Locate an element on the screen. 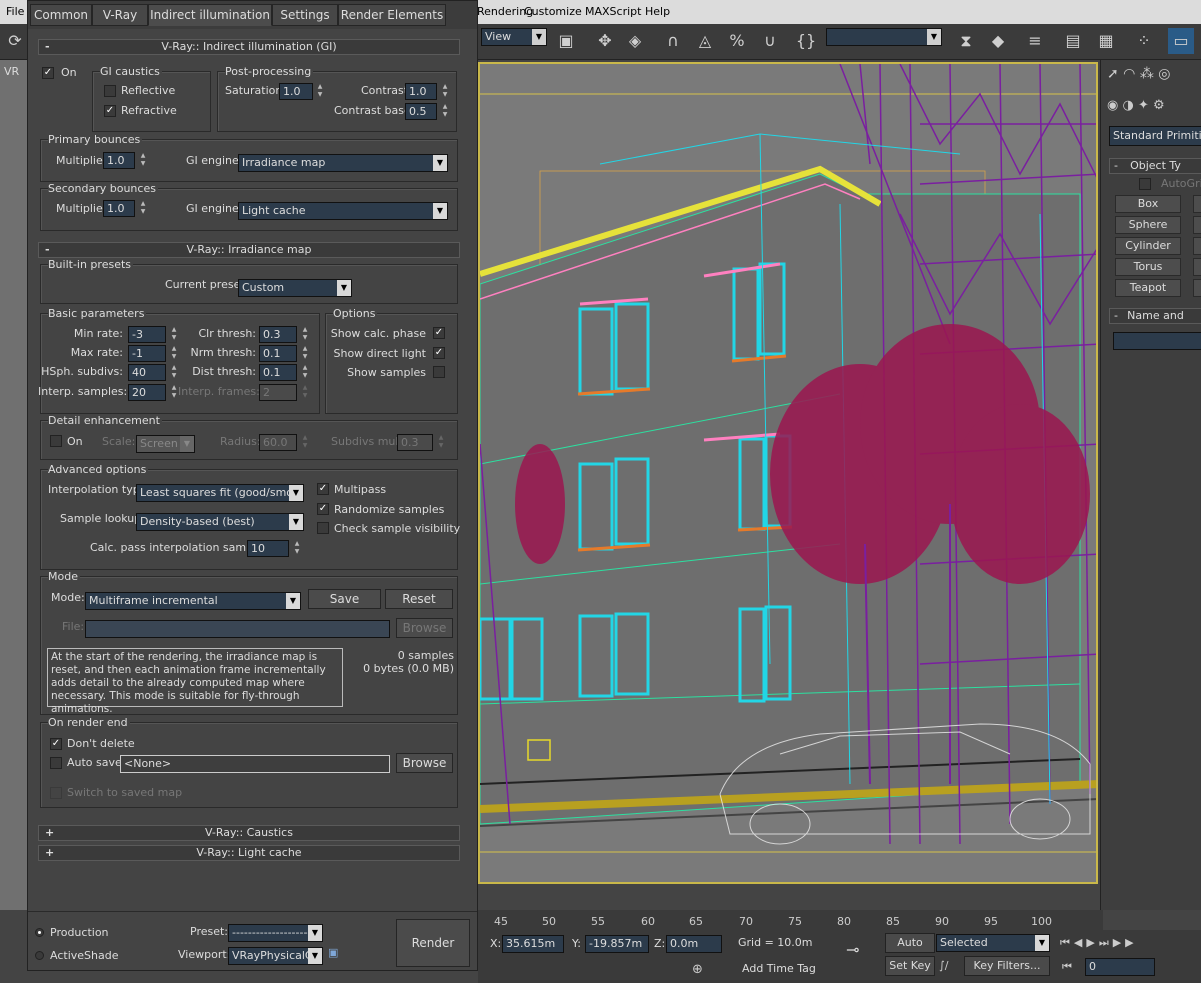 Image resolution: width=1201 pixels, height=983 pixels. tab-settings: Settings is located at coordinates (305, 15).